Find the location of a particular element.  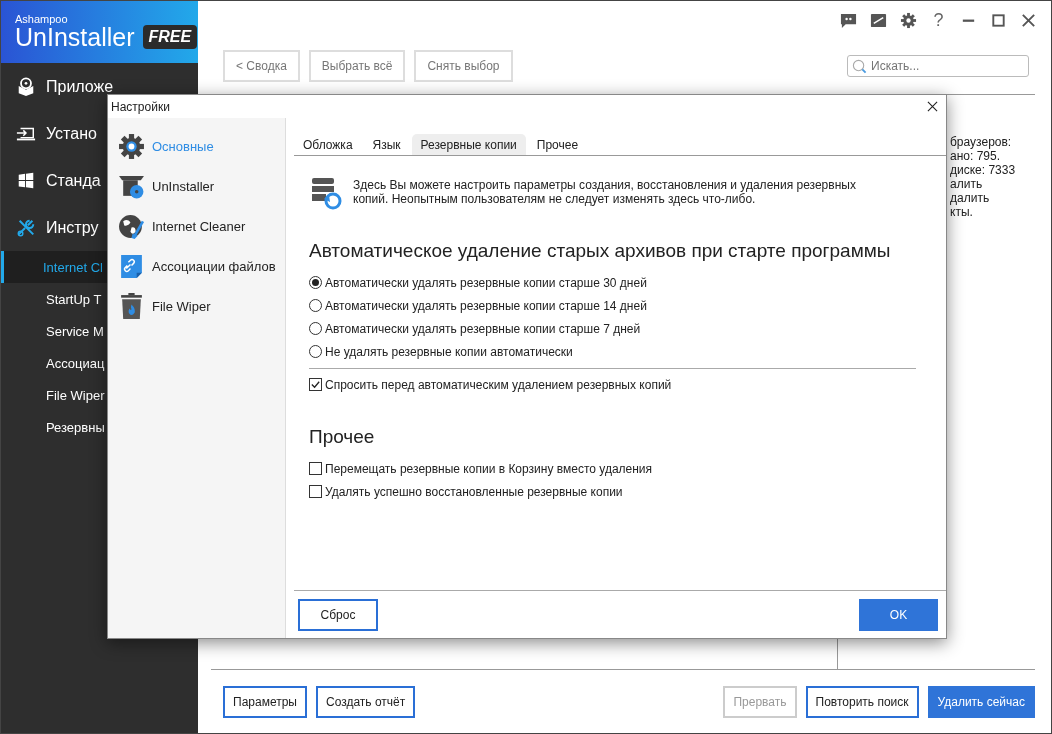

tab: Прочее is located at coordinates (557, 144).